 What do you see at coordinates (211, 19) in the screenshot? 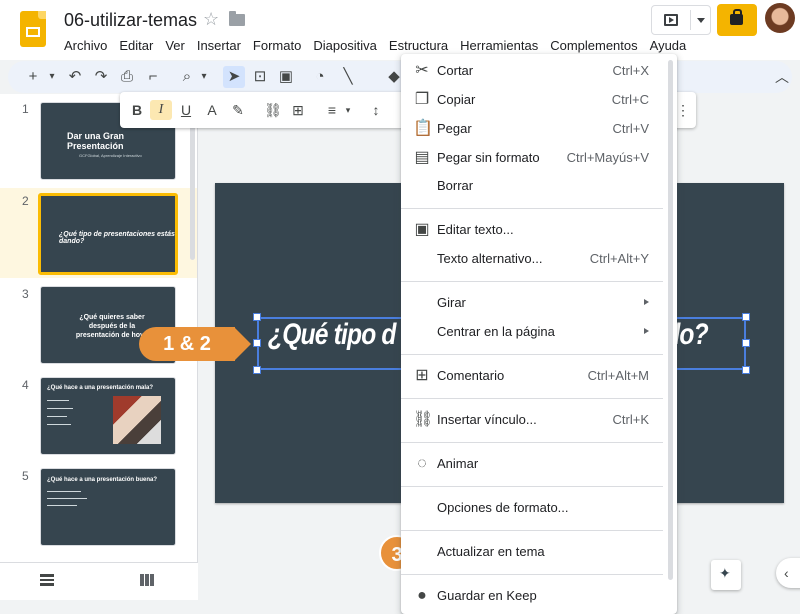
I see `star-icon: ☆` at bounding box center [211, 19].